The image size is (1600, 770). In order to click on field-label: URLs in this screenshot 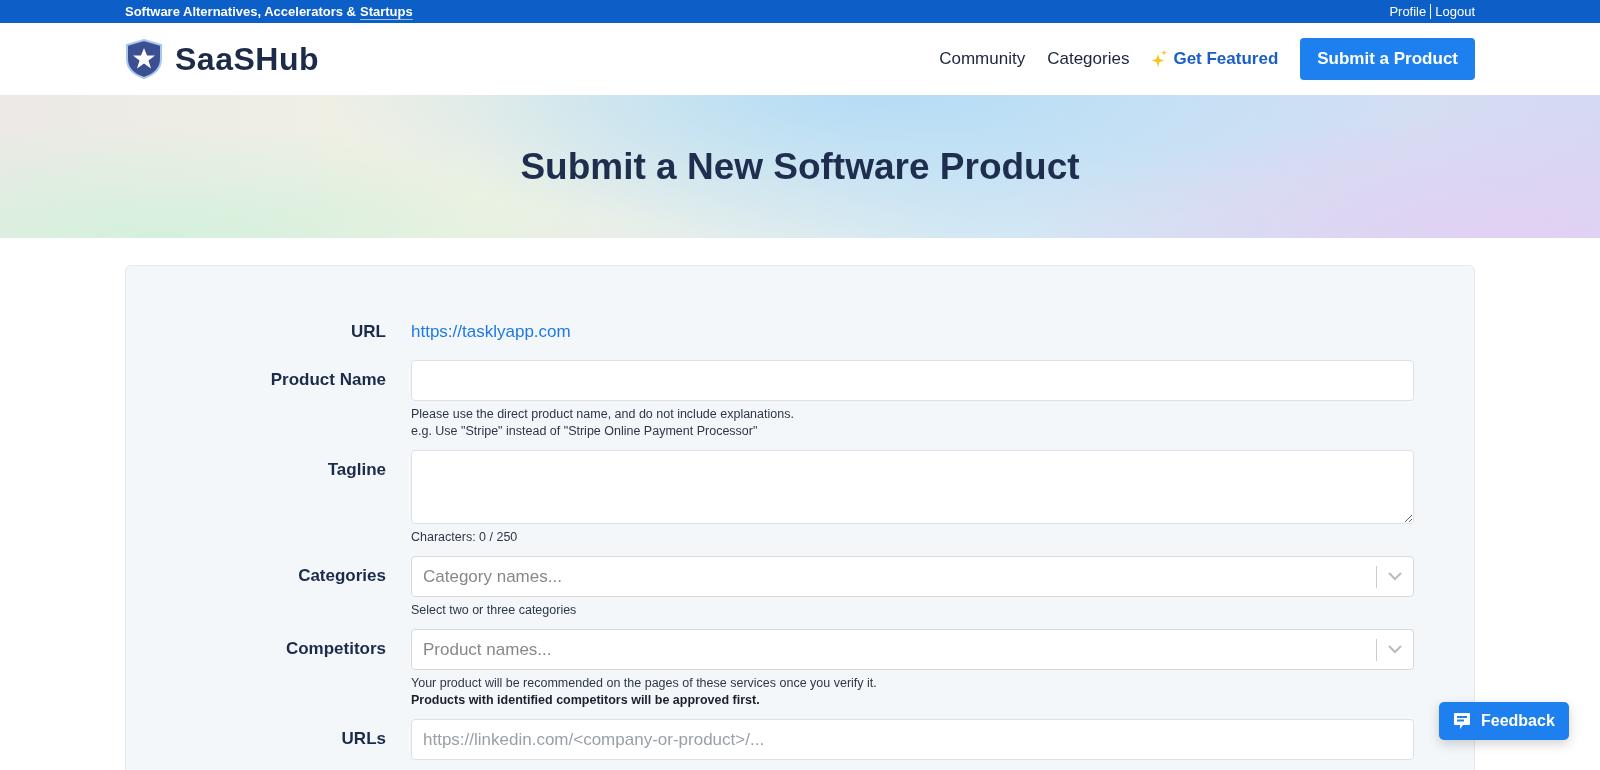, I will do `click(363, 739)`.